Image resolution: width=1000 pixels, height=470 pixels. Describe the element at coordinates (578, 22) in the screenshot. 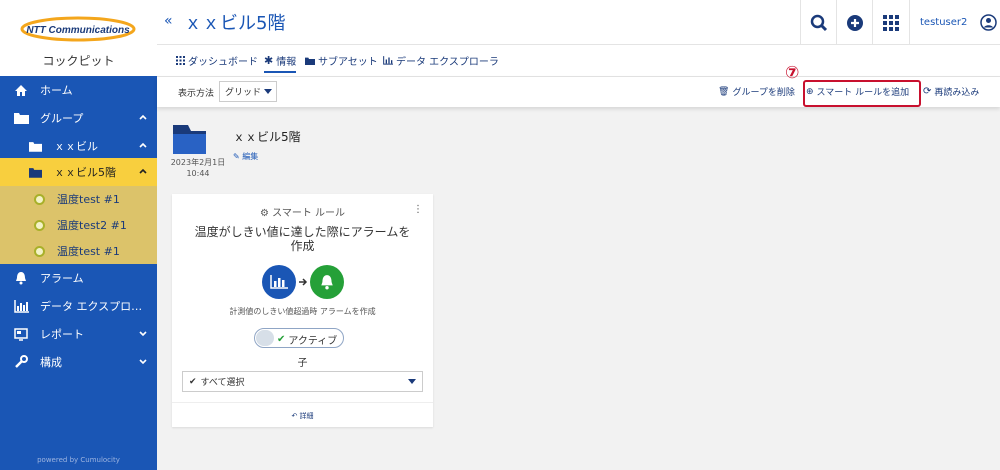

I see `top-bar: « ｘｘビル5階 testuser2` at that location.